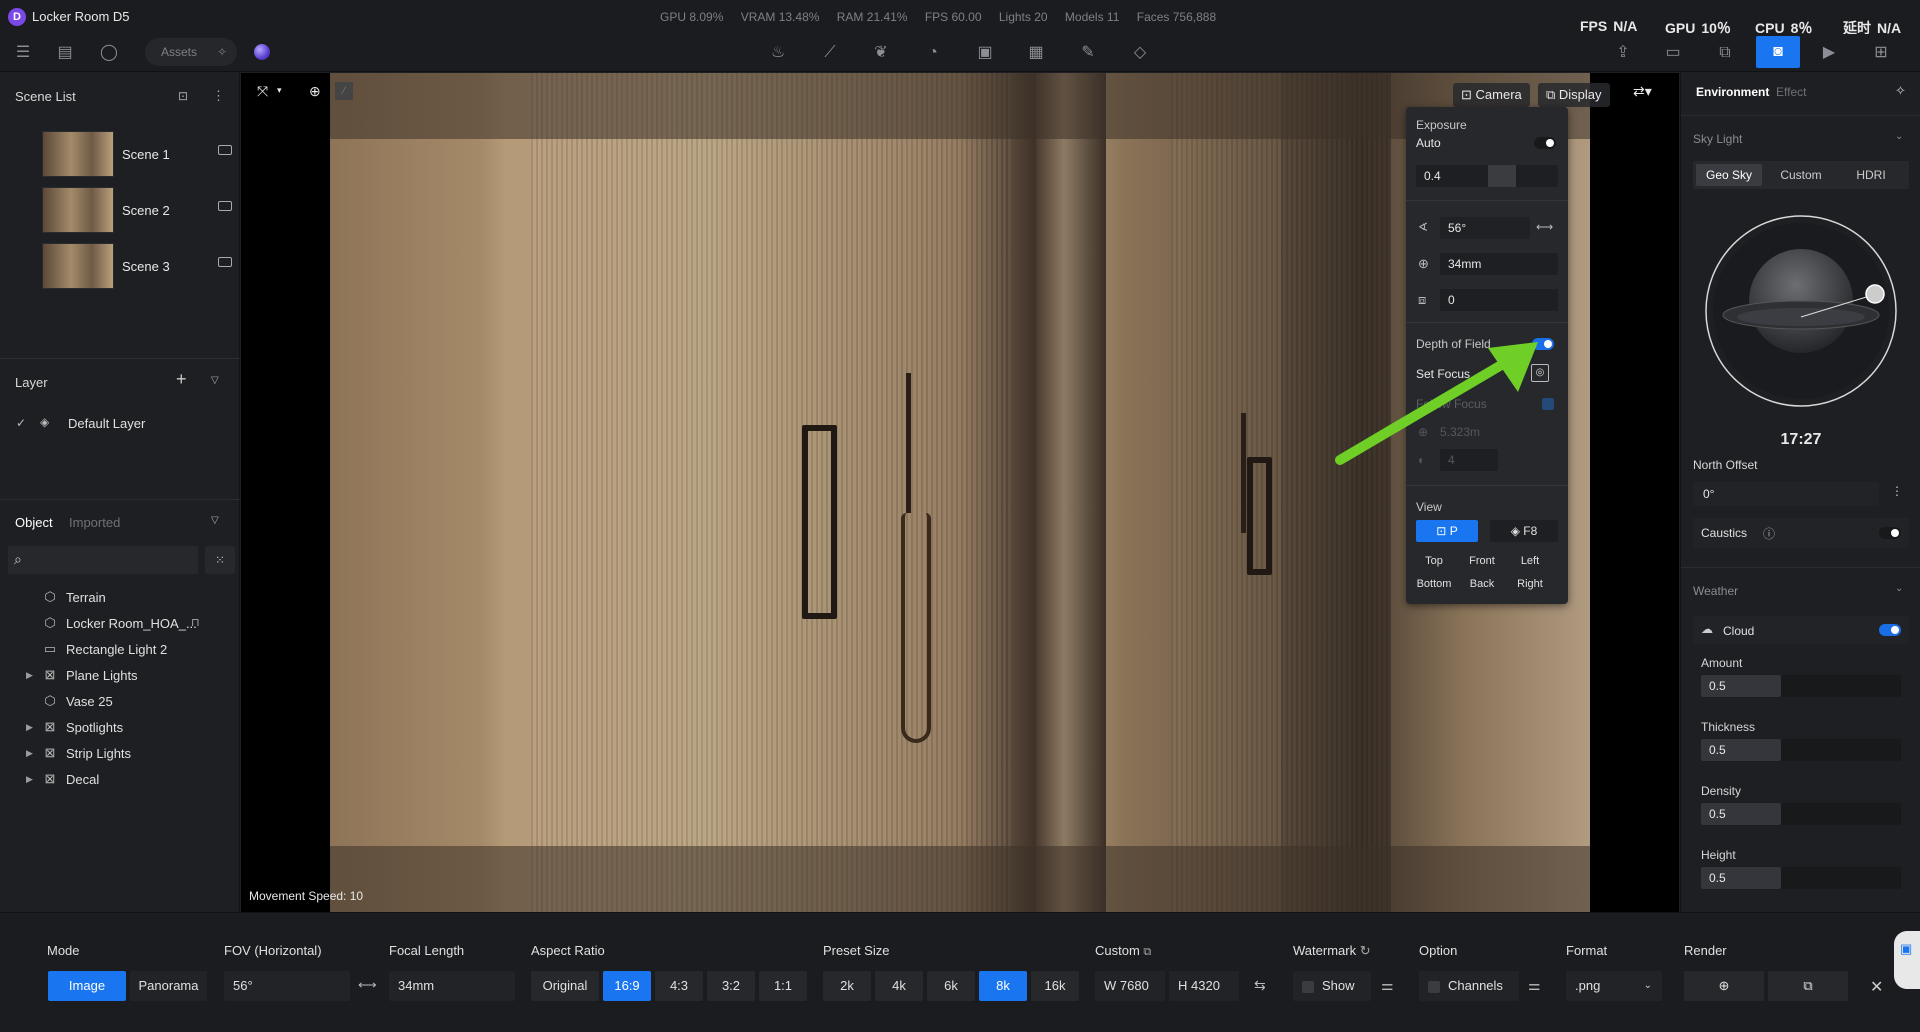 The image size is (1920, 1032). I want to click on swap-dimensions-icon: ⇆, so click(1260, 985).